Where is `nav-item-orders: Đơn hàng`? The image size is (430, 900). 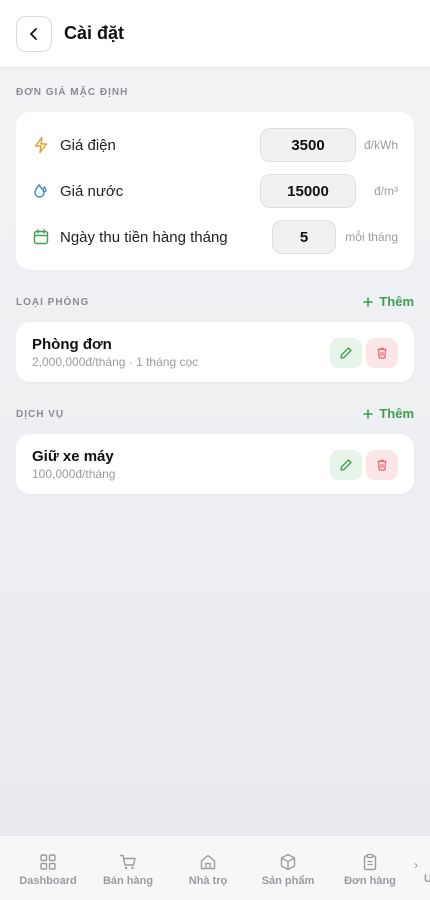
nav-item-orders: Đơn hàng is located at coordinates (370, 869).